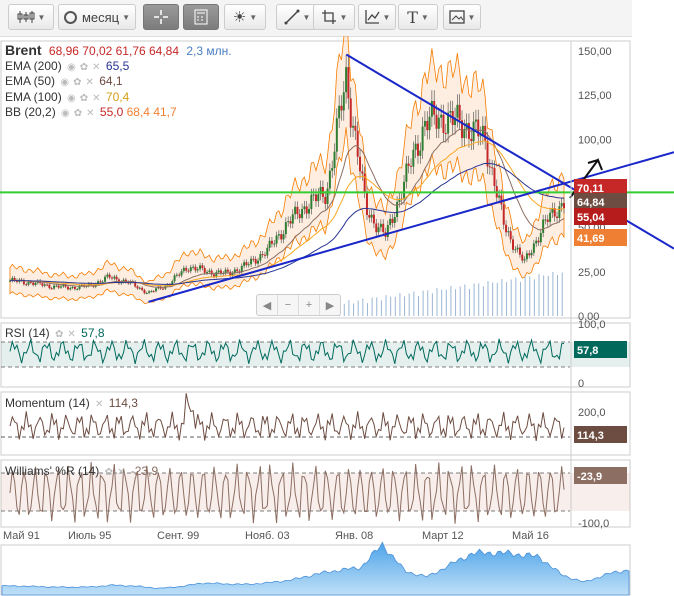 This screenshot has width=674, height=596. I want to click on legend-ema50: EMA (50) ◉ ✿ ✕ 64,1, so click(64, 81).